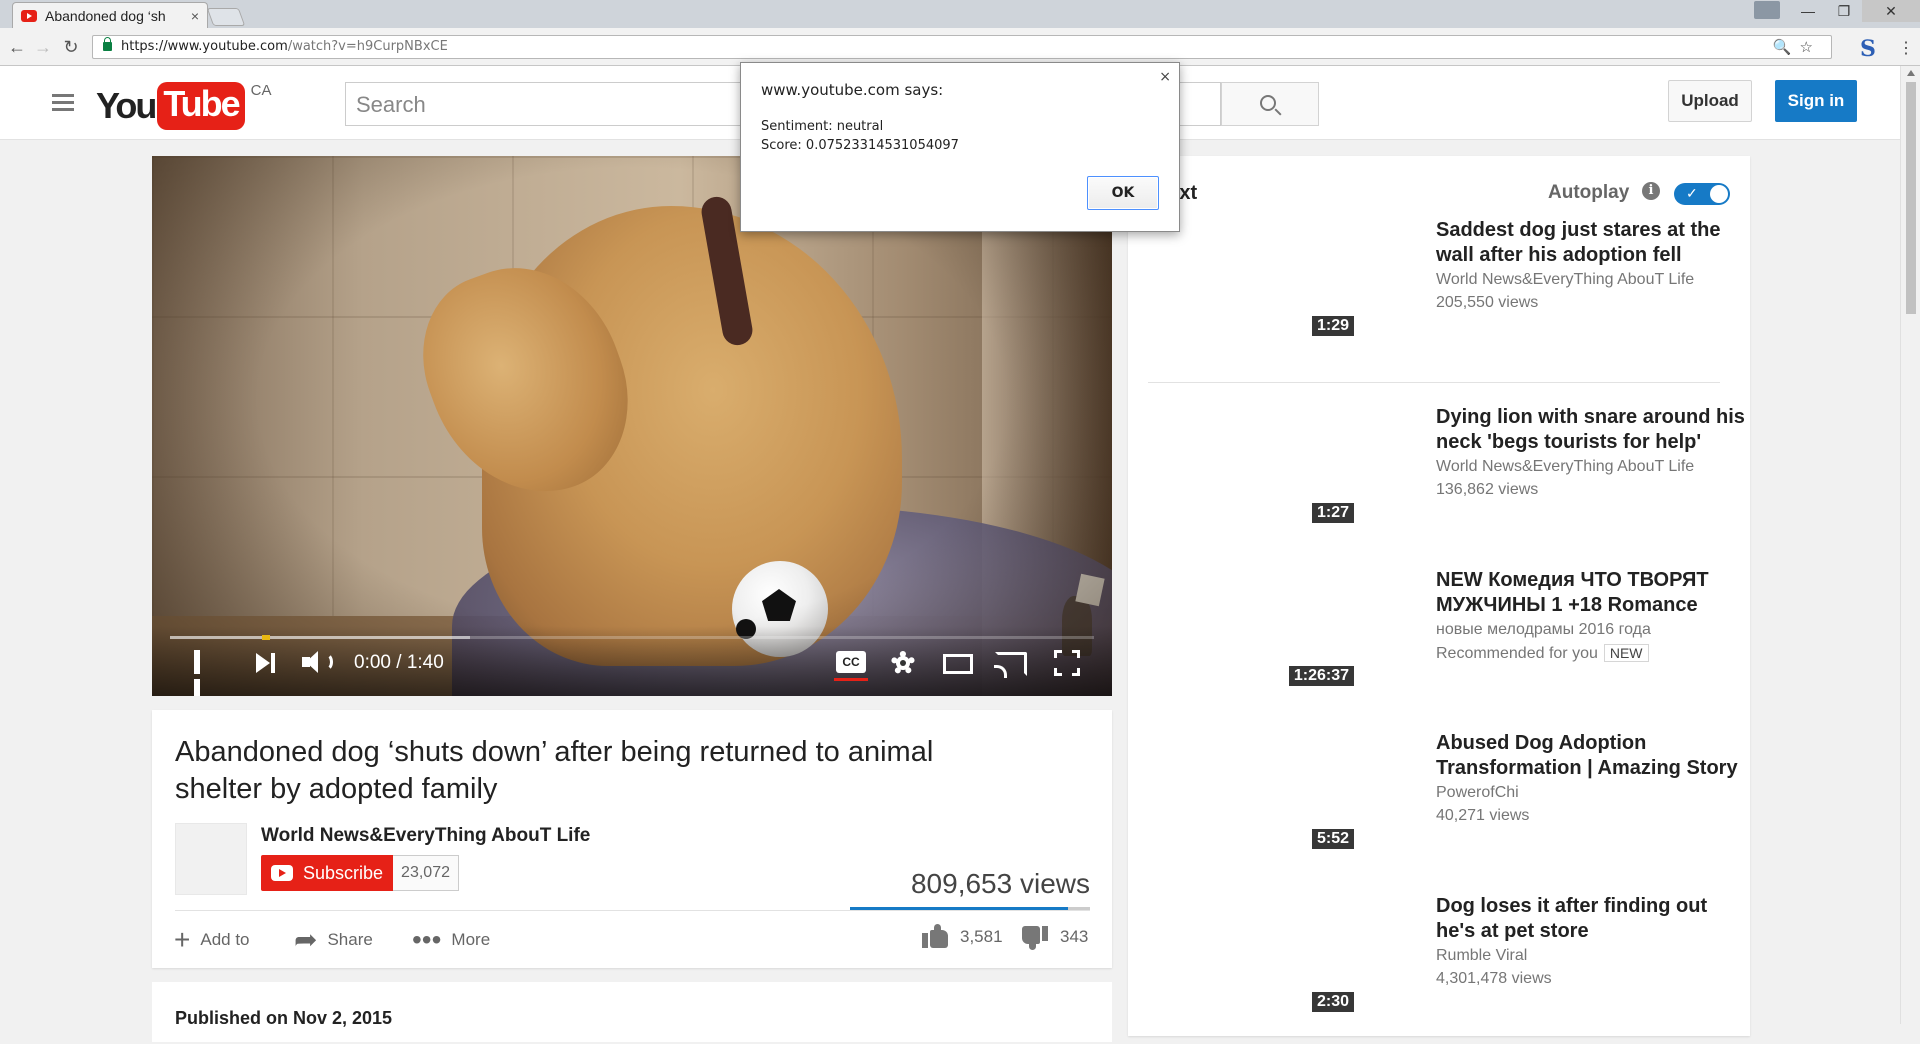  What do you see at coordinates (107, 44) in the screenshot?
I see `lock-icon` at bounding box center [107, 44].